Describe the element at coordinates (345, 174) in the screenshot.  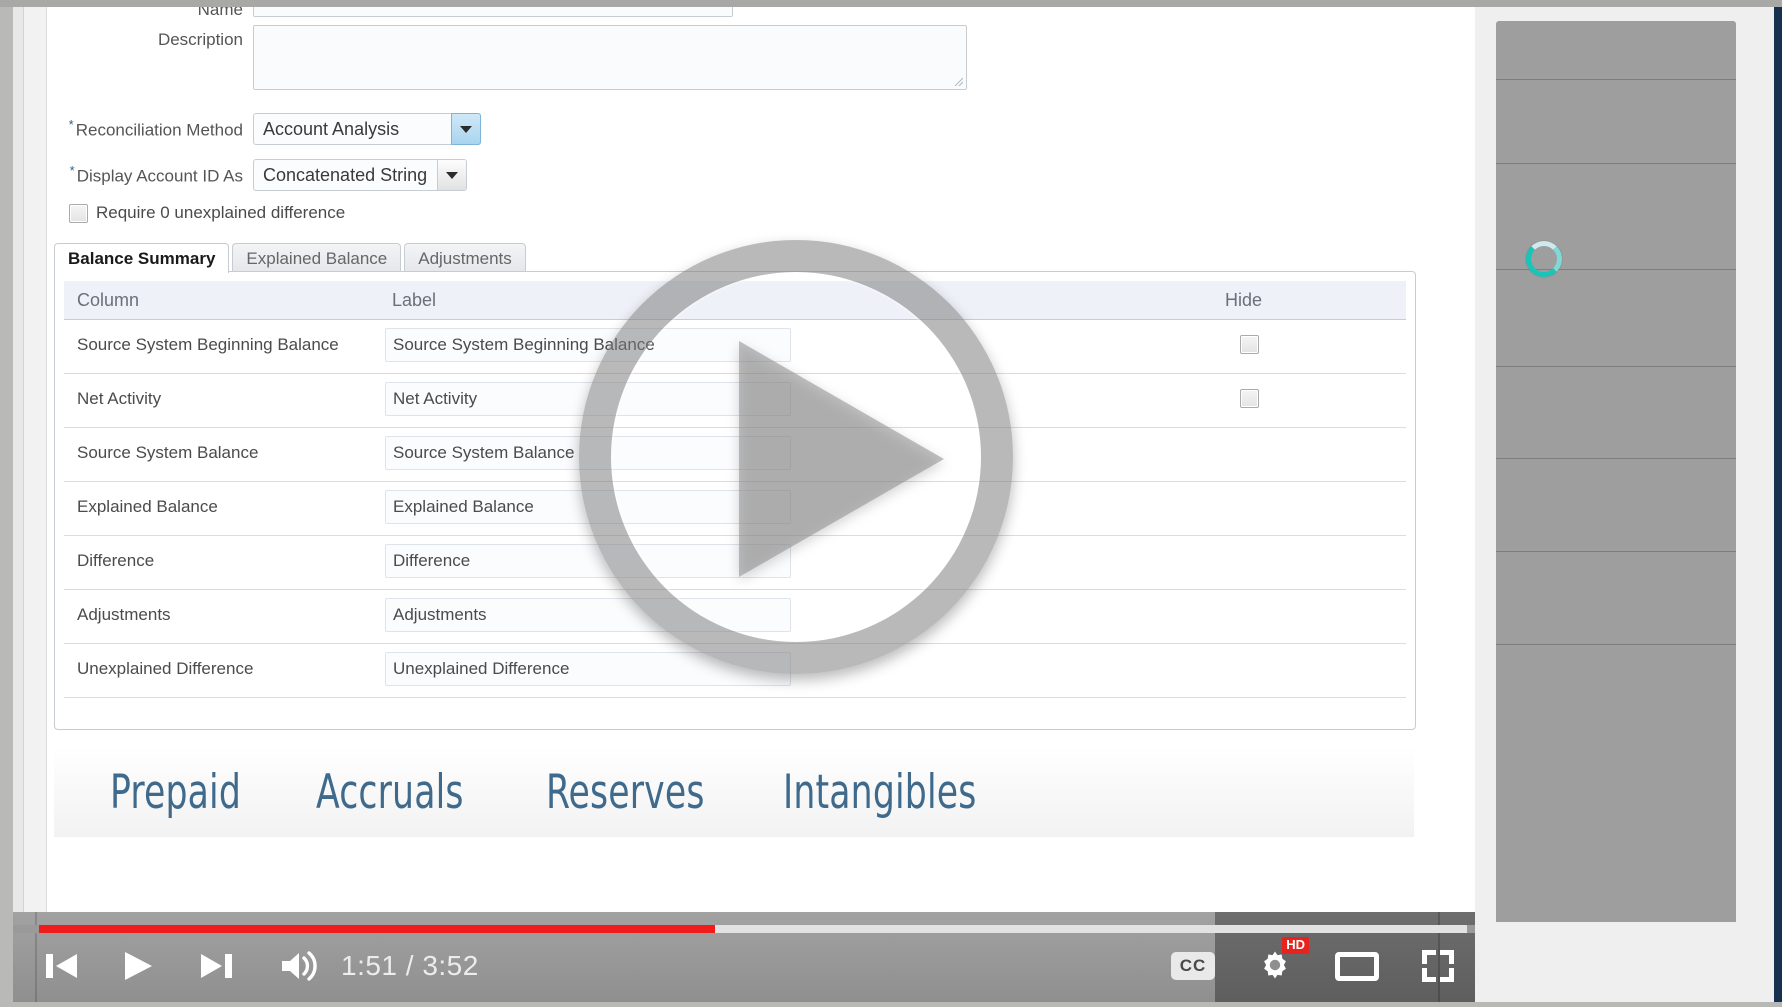
I see `display-account-id-as-value: Concatenated String` at that location.